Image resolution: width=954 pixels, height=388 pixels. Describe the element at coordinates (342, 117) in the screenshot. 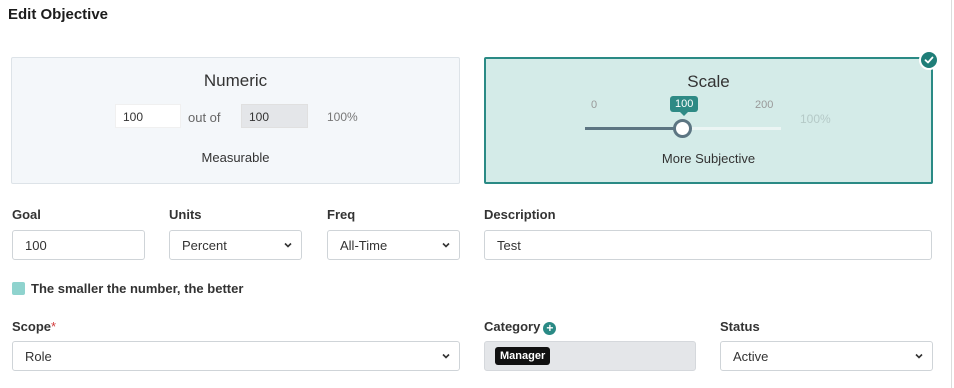

I see `numeric-percent: 100%` at that location.